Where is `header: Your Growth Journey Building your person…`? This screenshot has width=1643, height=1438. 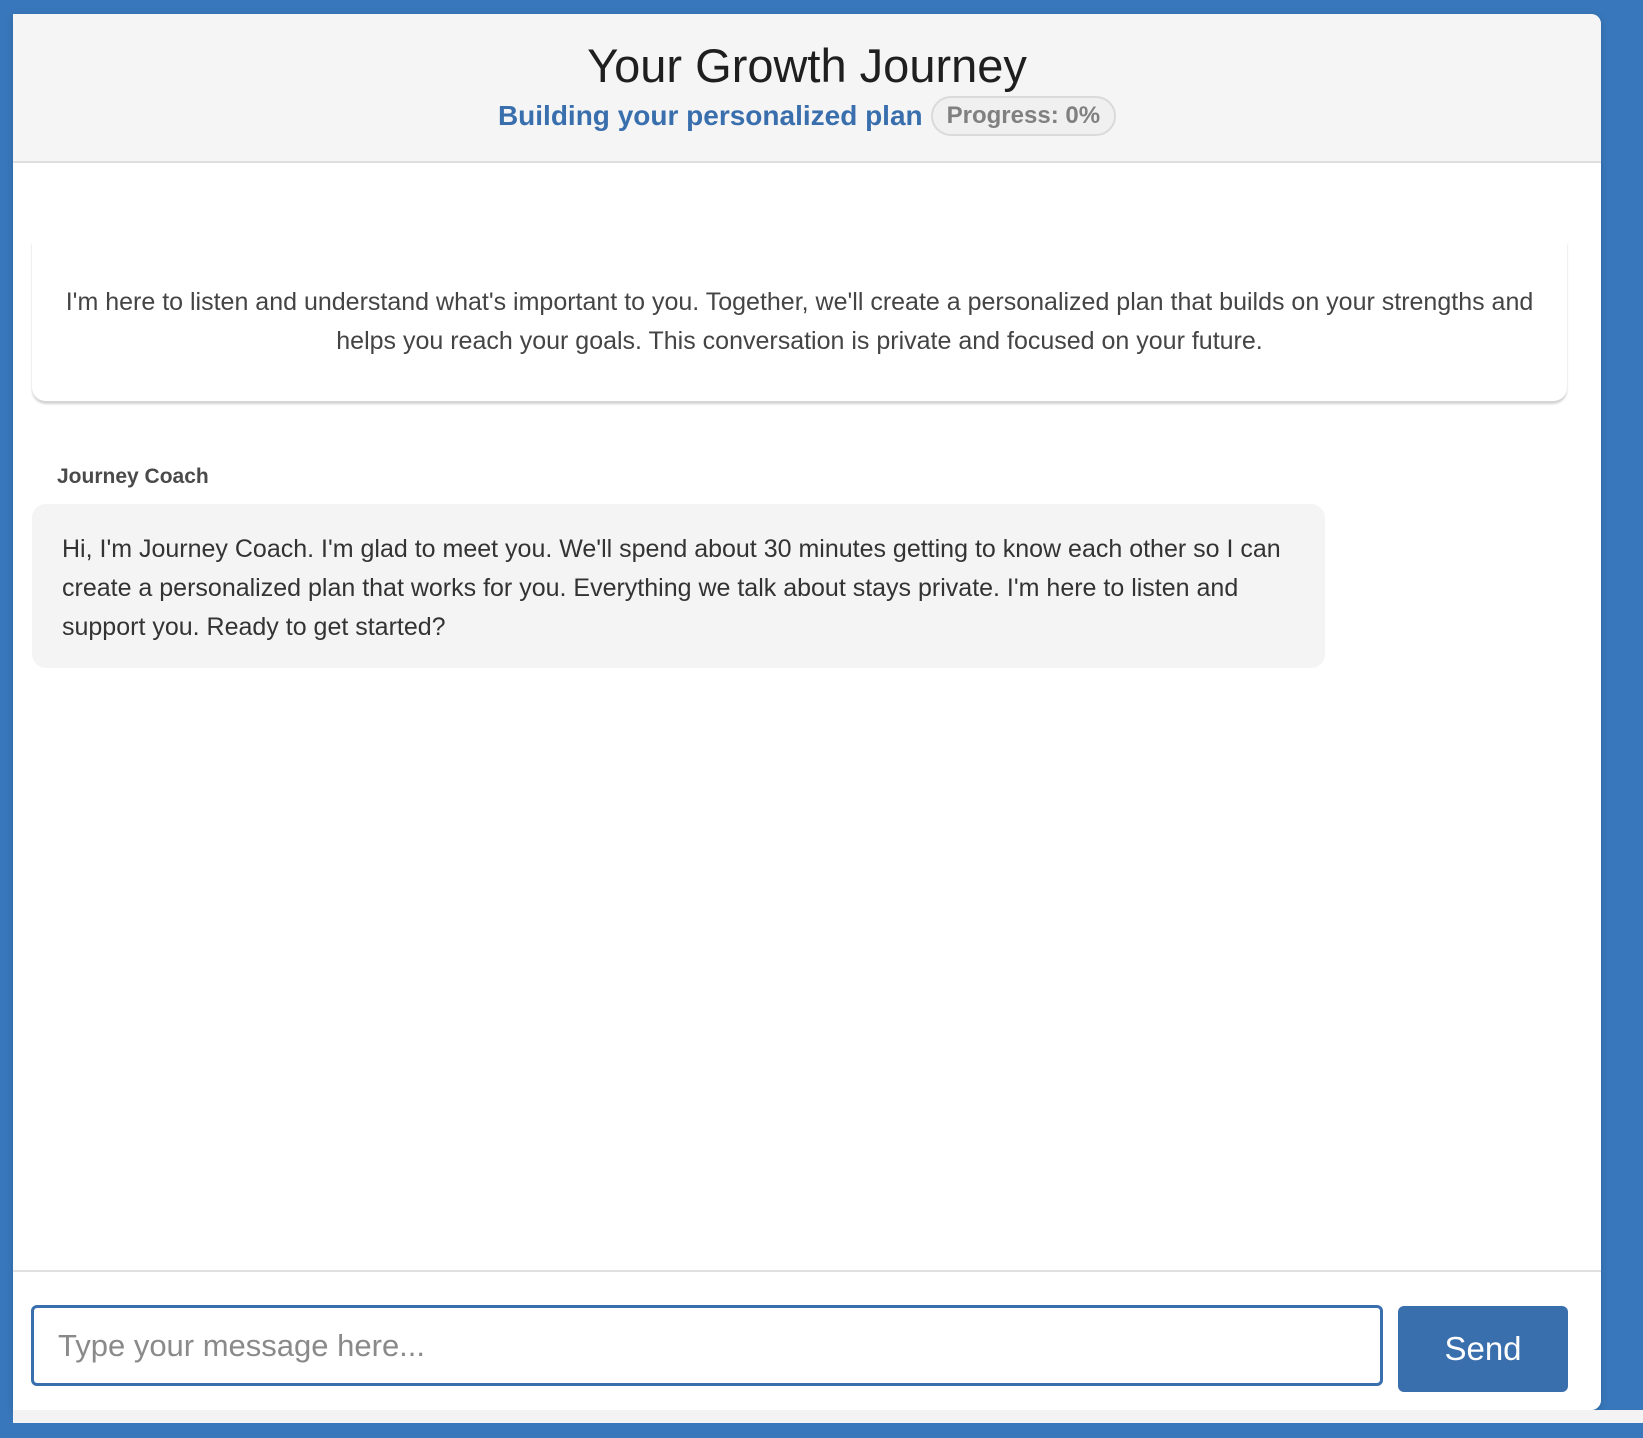 header: Your Growth Journey Building your person… is located at coordinates (807, 88).